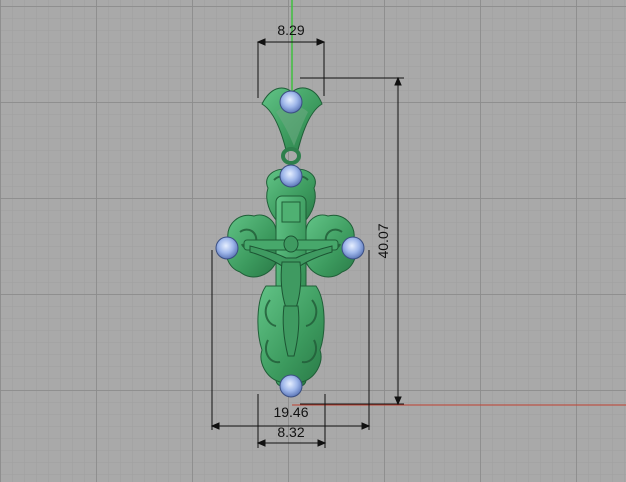 Image resolution: width=626 pixels, height=482 pixels. I want to click on dimension-height-label: 40.07, so click(383, 240).